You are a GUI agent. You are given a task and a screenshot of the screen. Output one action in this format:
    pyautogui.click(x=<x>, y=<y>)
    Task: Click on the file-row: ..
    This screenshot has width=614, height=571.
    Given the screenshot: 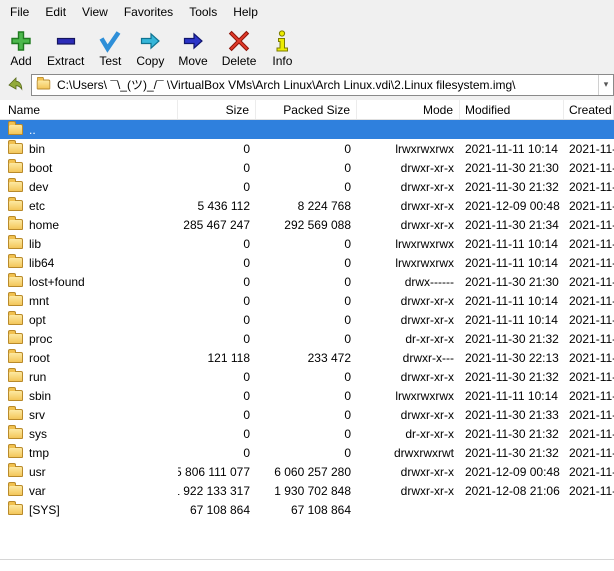 What is the action you would take?
    pyautogui.click(x=307, y=129)
    